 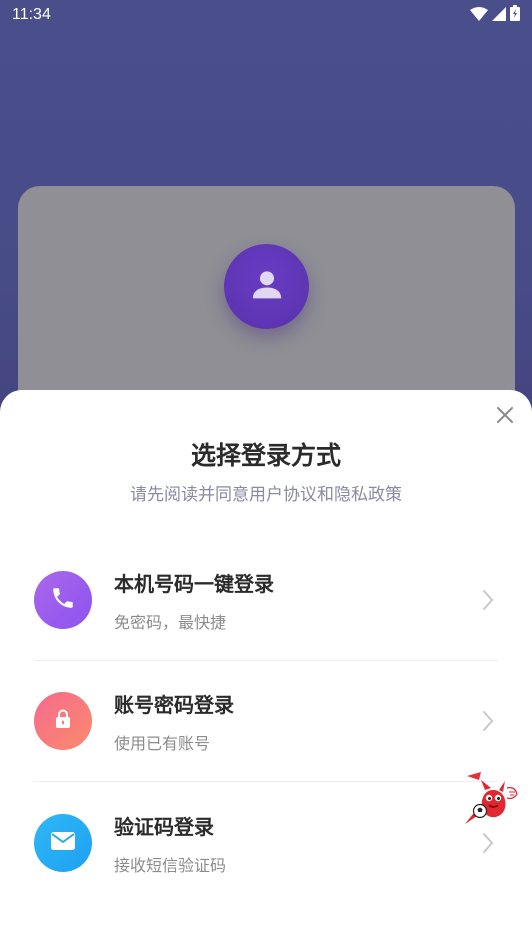 What do you see at coordinates (174, 704) in the screenshot?
I see `option-title: 账号密码登录` at bounding box center [174, 704].